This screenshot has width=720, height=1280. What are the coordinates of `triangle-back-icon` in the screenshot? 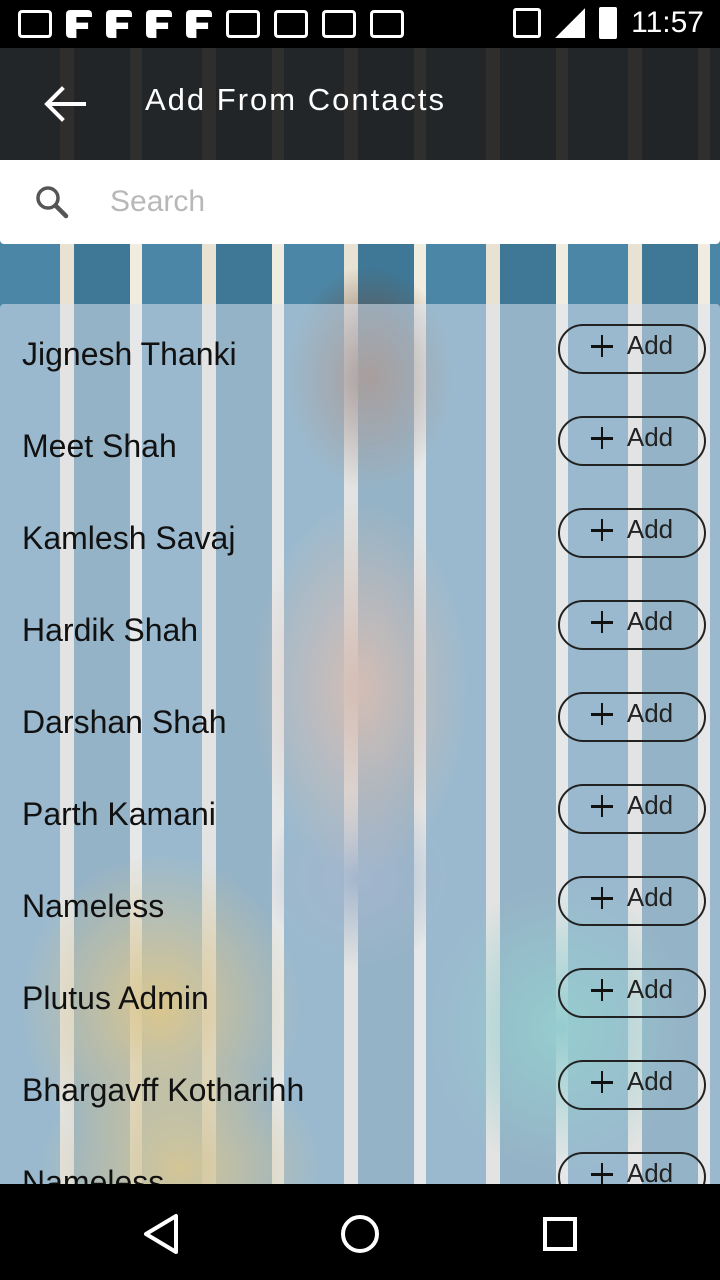 It's located at (161, 1234).